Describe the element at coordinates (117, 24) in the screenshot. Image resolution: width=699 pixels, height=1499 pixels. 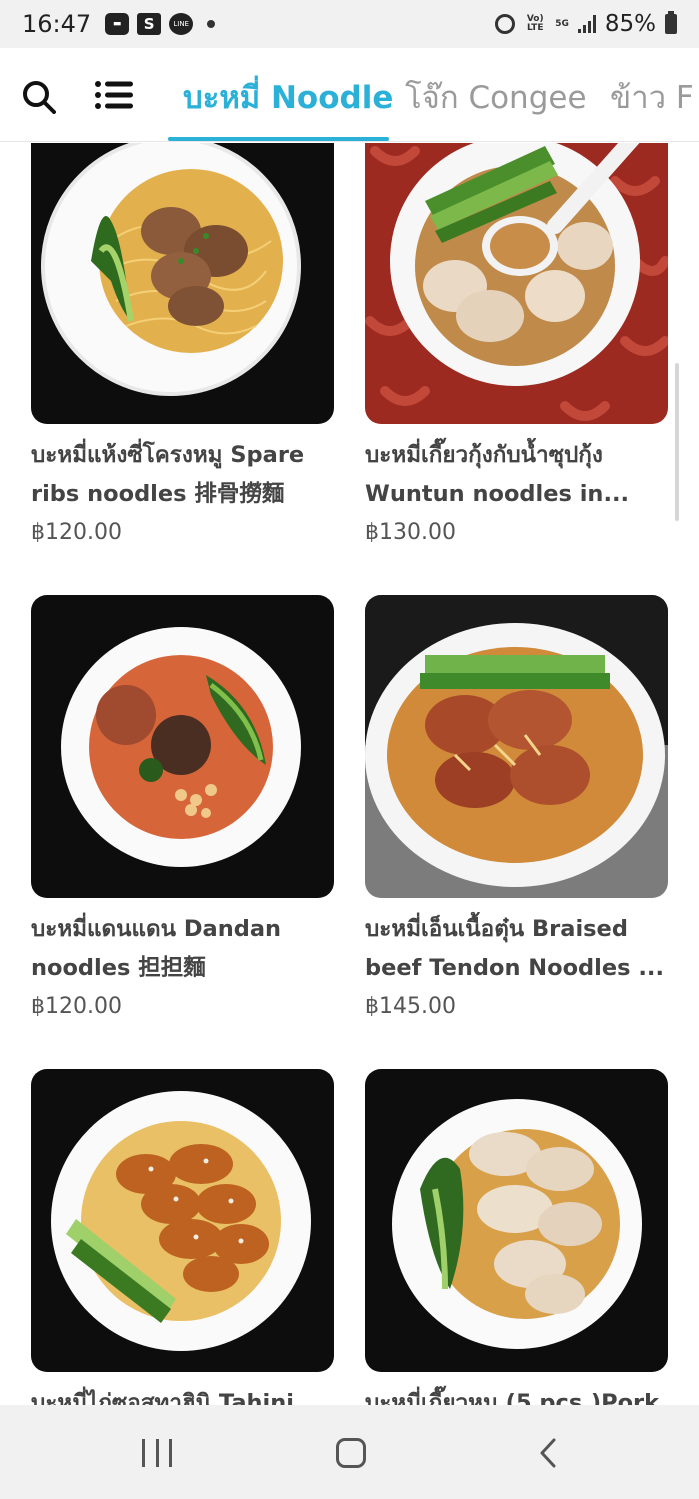
I see `samsung-icon: ▬` at that location.